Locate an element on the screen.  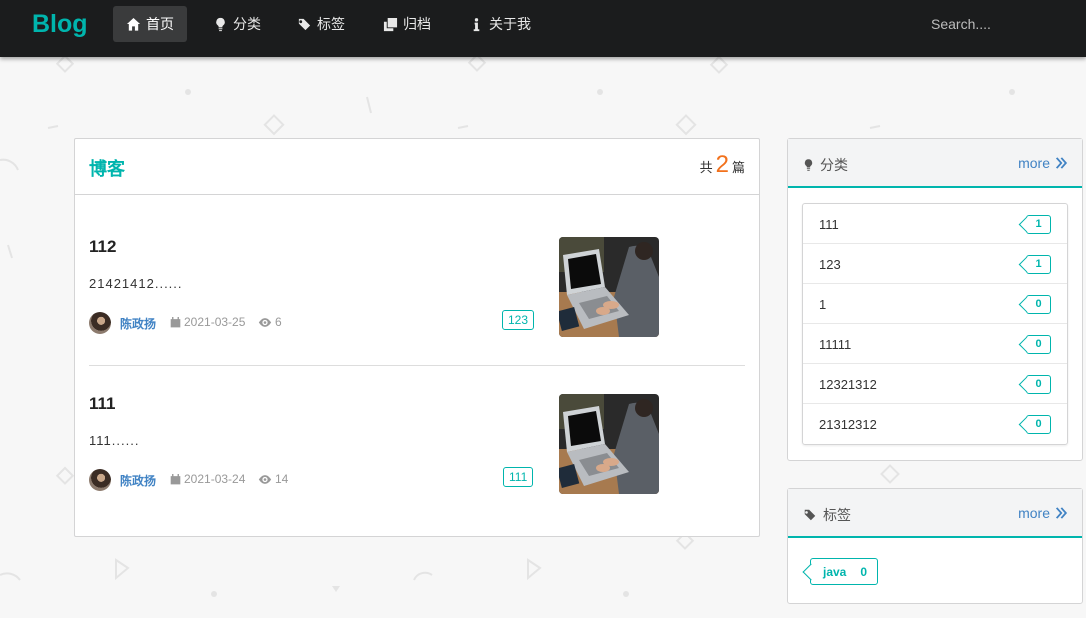
top-navbar: Blog 首页 分类 标签 归档 关于我 is located at coordinates (543, 28).